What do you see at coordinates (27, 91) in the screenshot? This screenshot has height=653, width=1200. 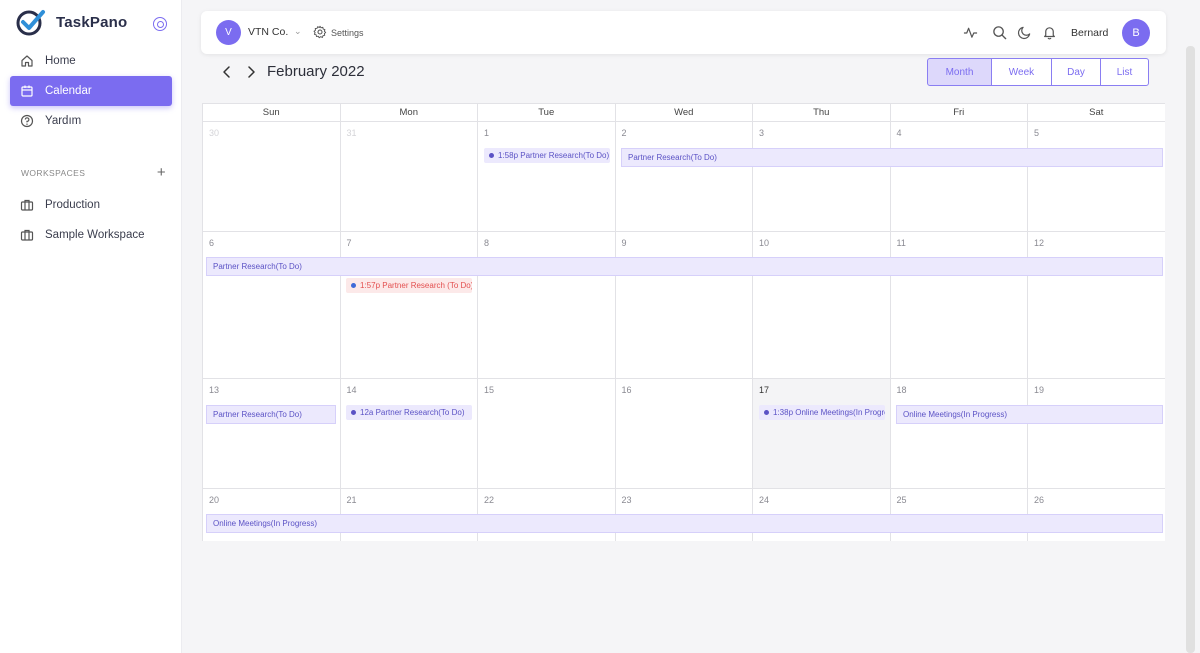 I see `calendar-icon` at bounding box center [27, 91].